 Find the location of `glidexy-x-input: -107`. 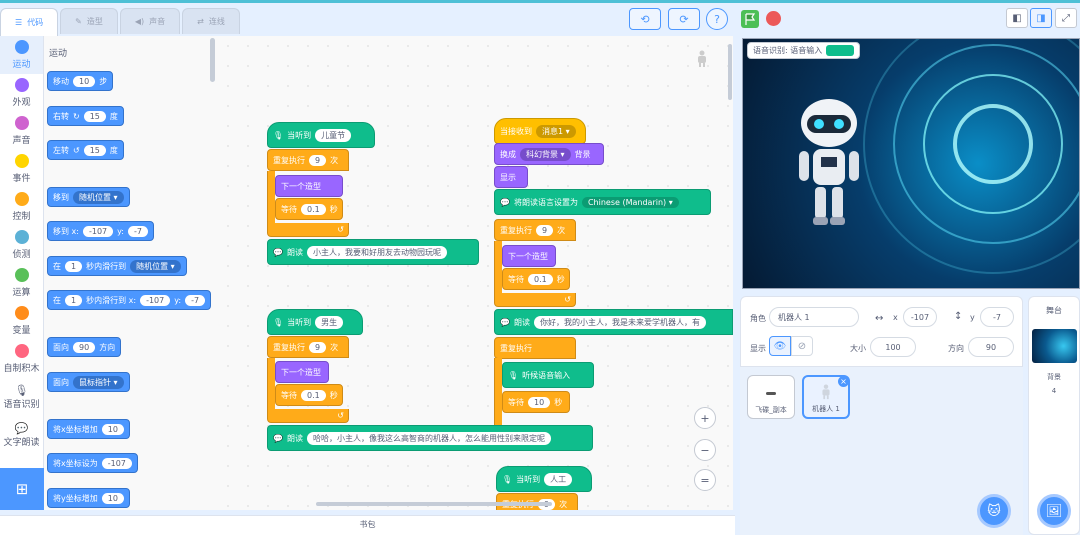

glidexy-x-input: -107 is located at coordinates (155, 300).